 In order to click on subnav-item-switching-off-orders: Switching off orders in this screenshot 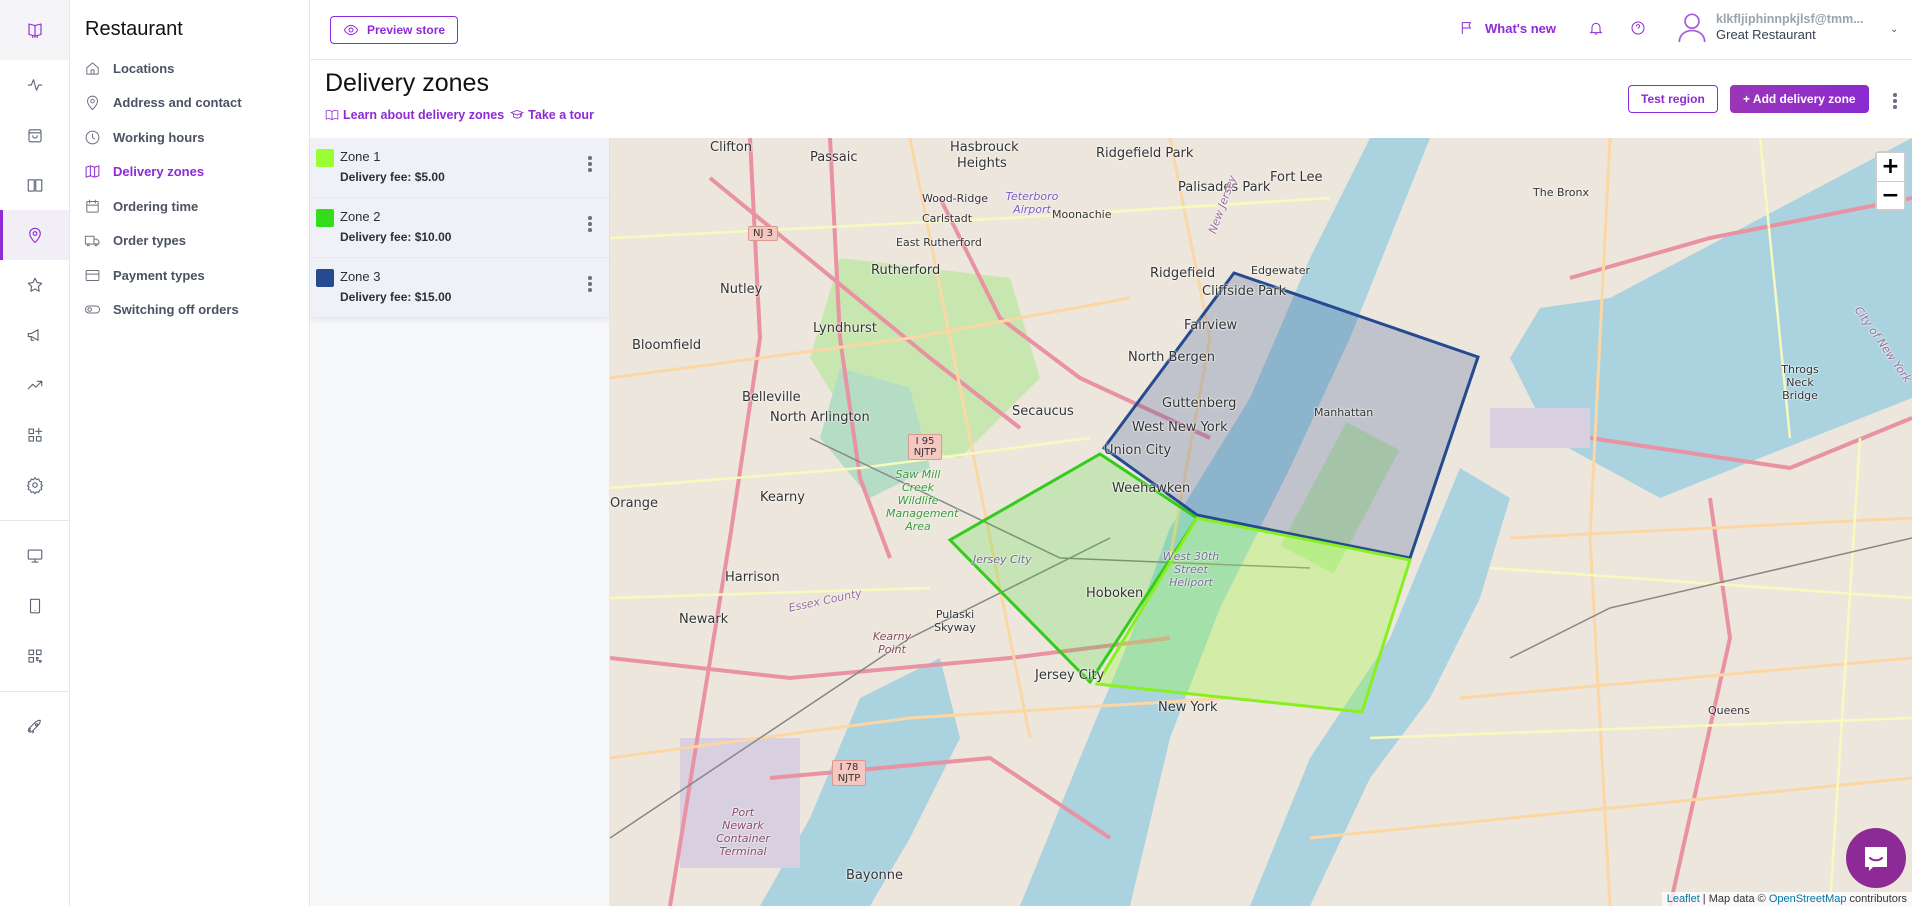, I will do `click(189, 310)`.